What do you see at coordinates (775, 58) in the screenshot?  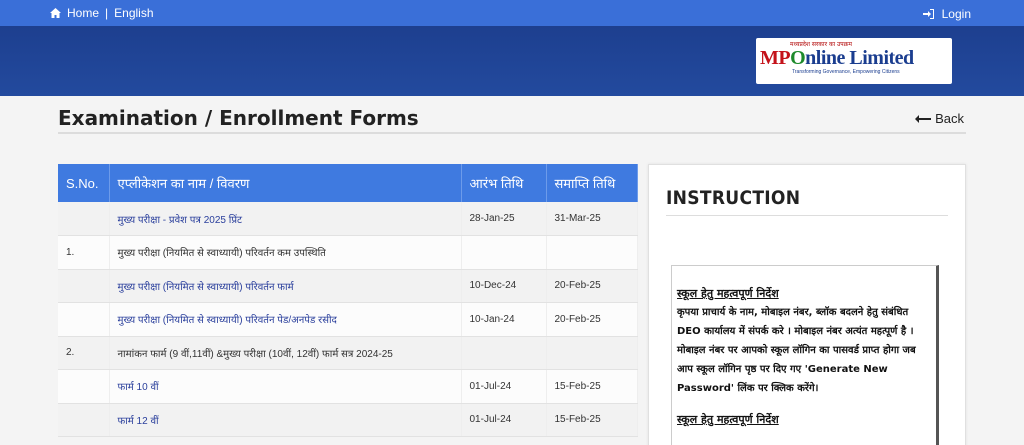 I see `logo-brand-mp: MP` at bounding box center [775, 58].